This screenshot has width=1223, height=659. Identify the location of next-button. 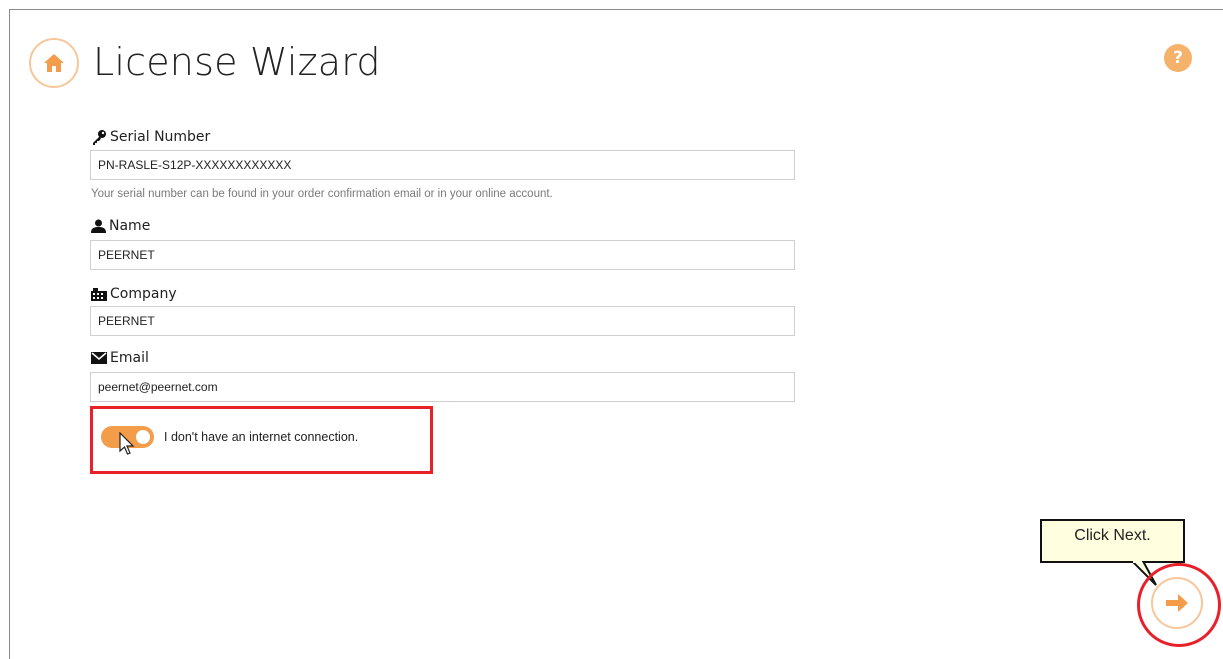
(1177, 603).